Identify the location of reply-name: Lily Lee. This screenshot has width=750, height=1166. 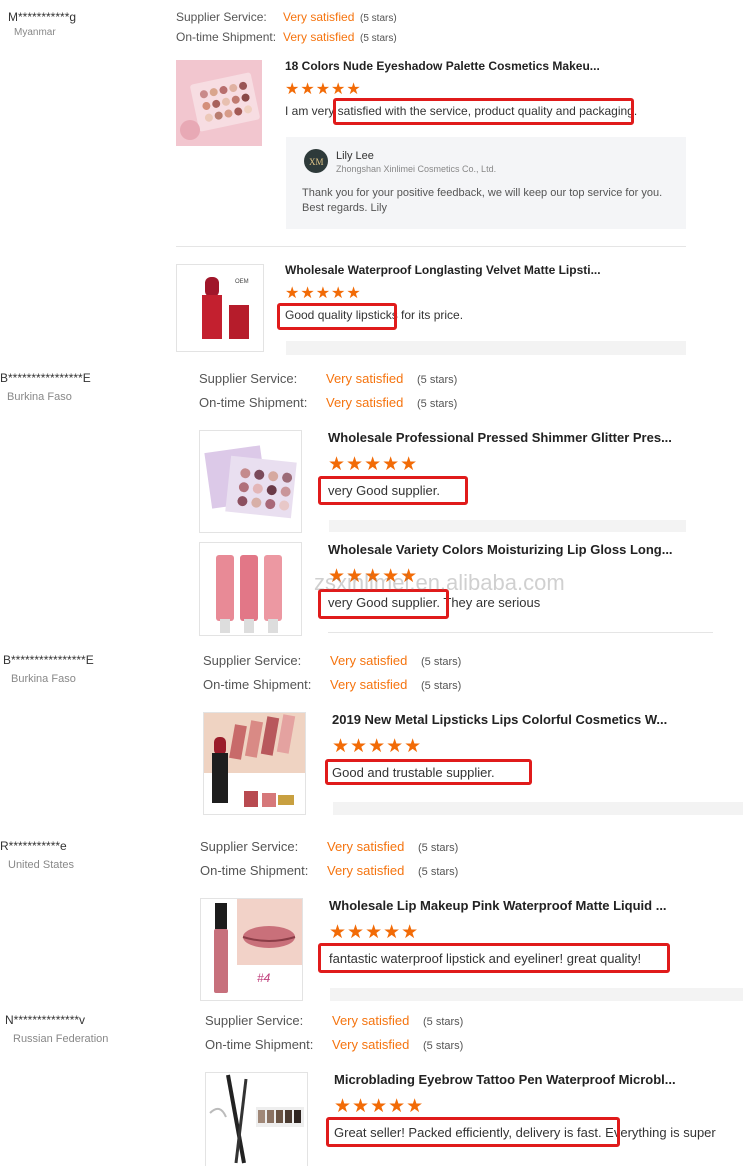
(355, 156).